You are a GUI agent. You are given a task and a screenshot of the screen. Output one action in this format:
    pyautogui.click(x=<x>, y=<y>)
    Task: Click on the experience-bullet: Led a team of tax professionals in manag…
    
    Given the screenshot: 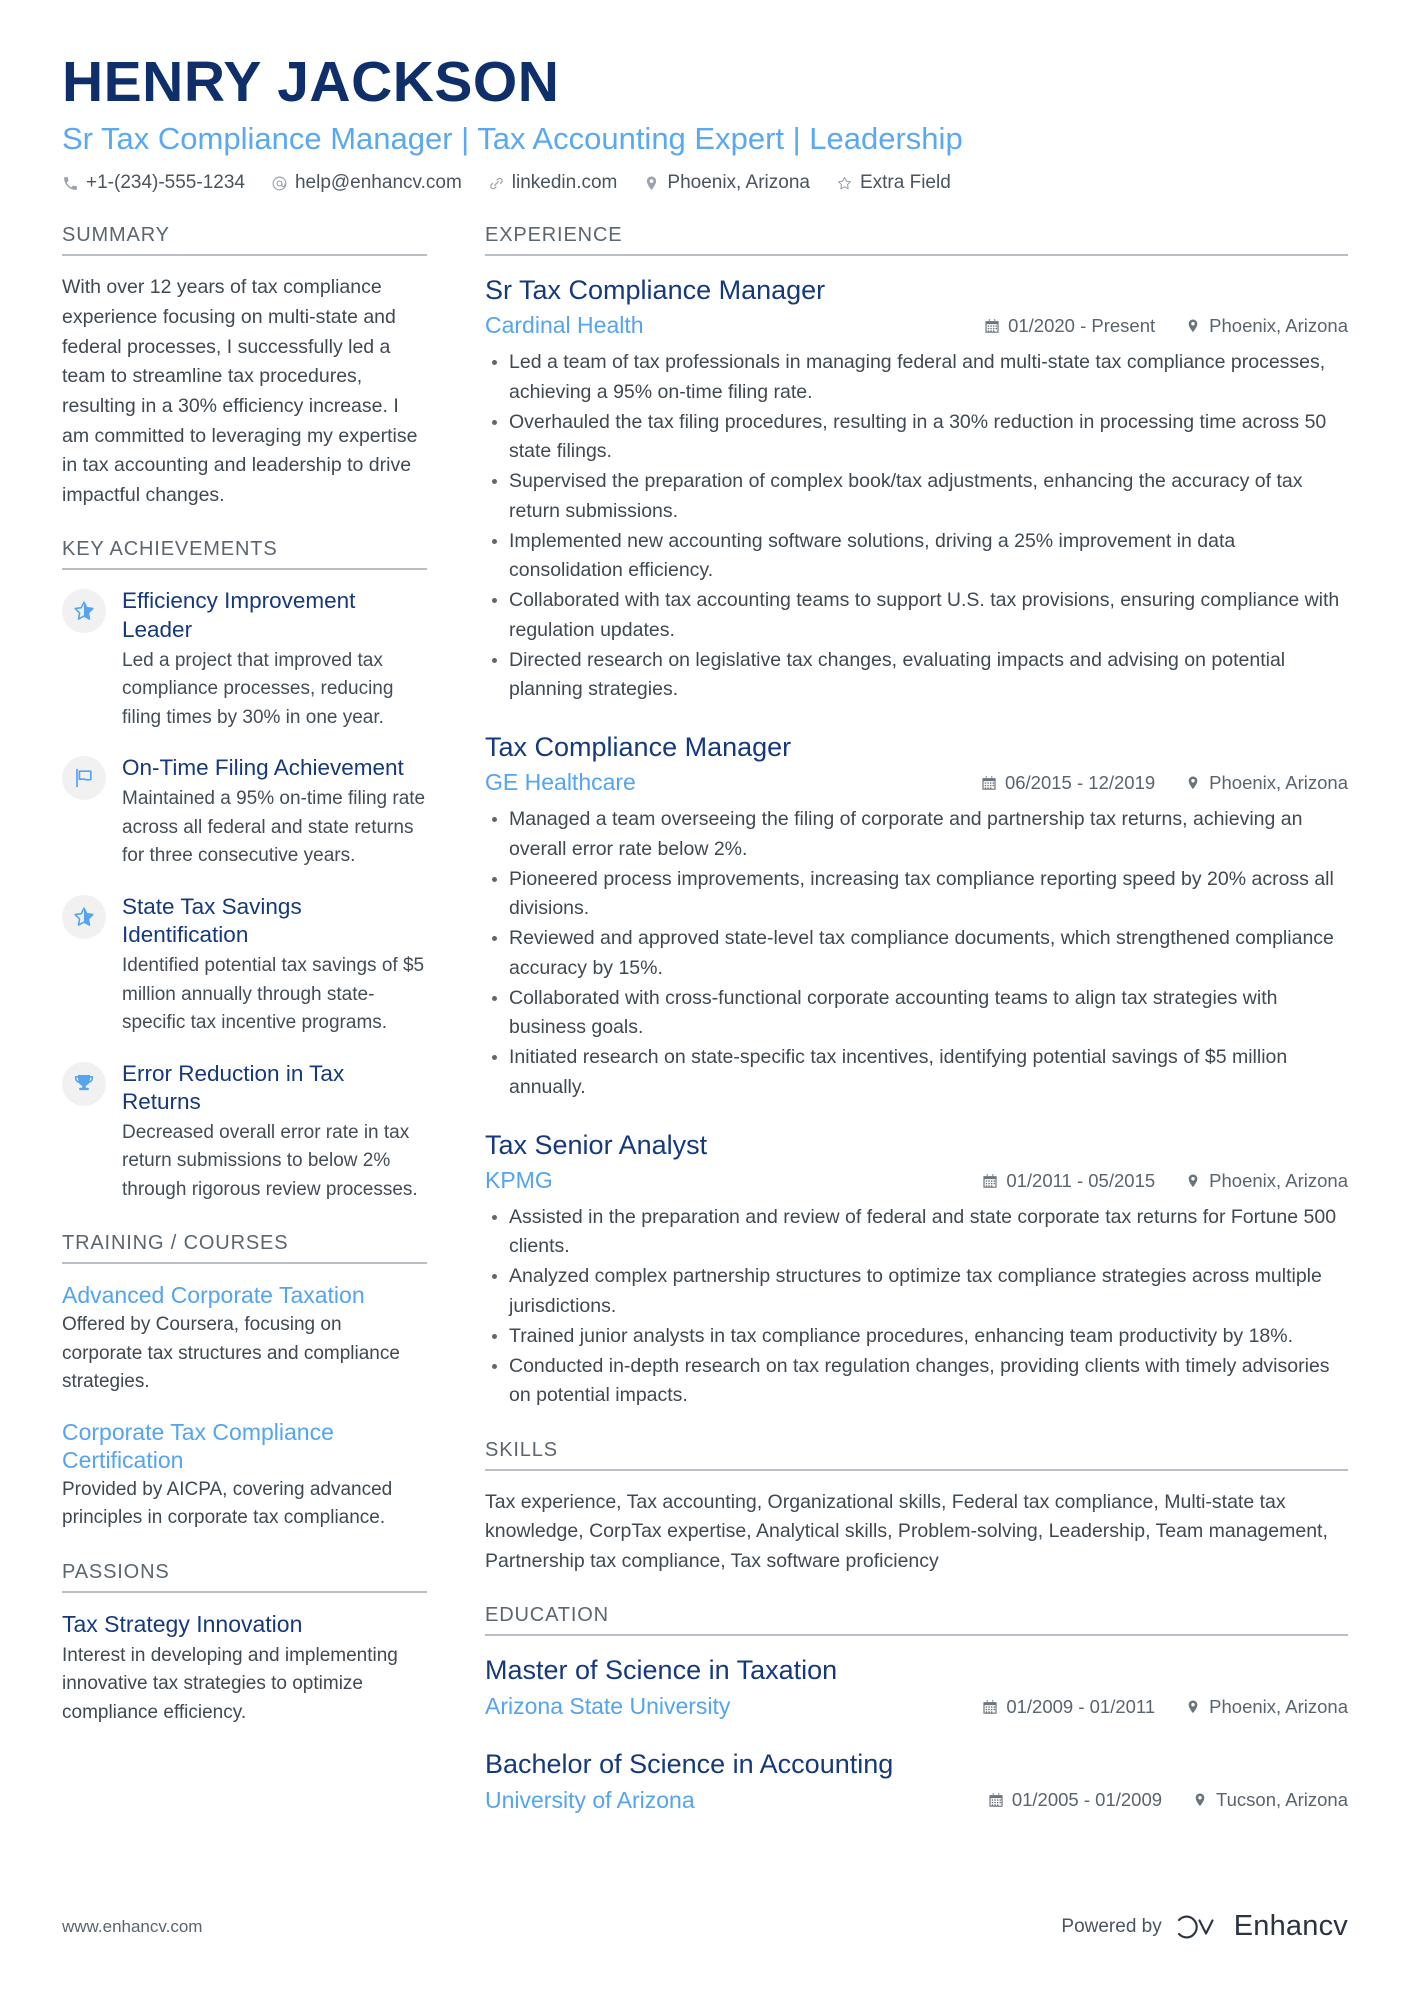 What is the action you would take?
    pyautogui.click(x=916, y=377)
    